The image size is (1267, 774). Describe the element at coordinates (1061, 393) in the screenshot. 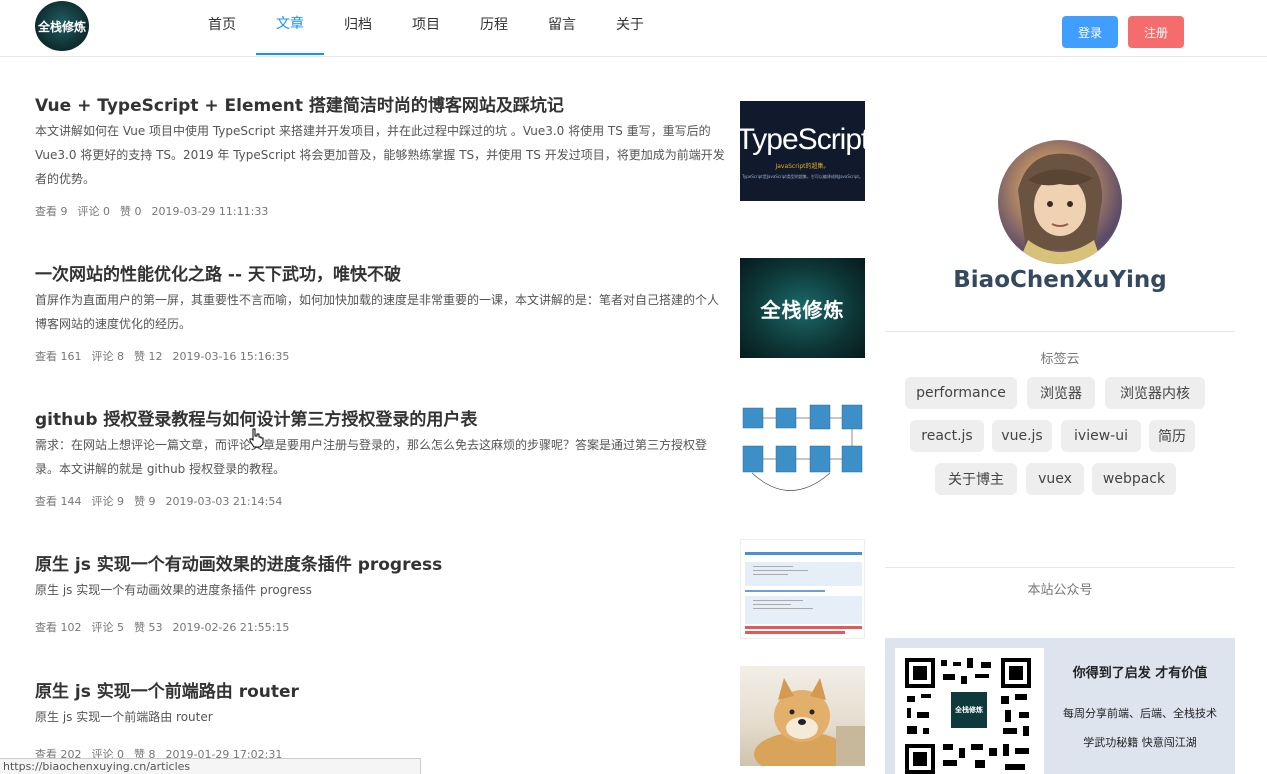

I see `tag-browser: 浏览器` at that location.